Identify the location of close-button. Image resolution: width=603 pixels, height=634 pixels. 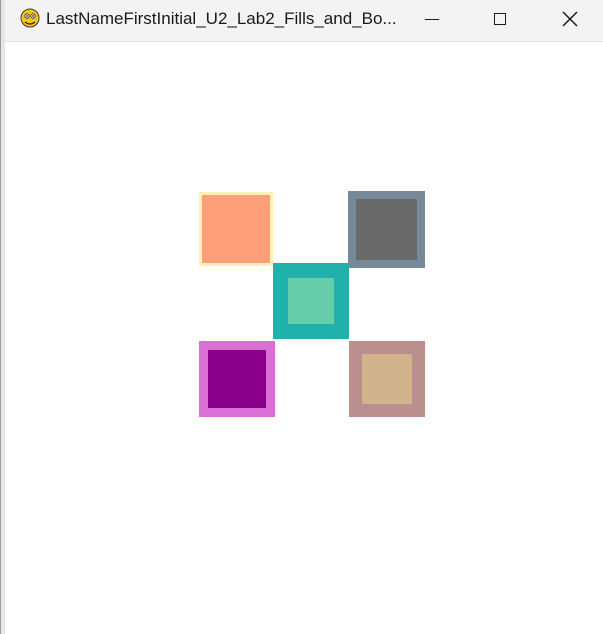
(569, 19).